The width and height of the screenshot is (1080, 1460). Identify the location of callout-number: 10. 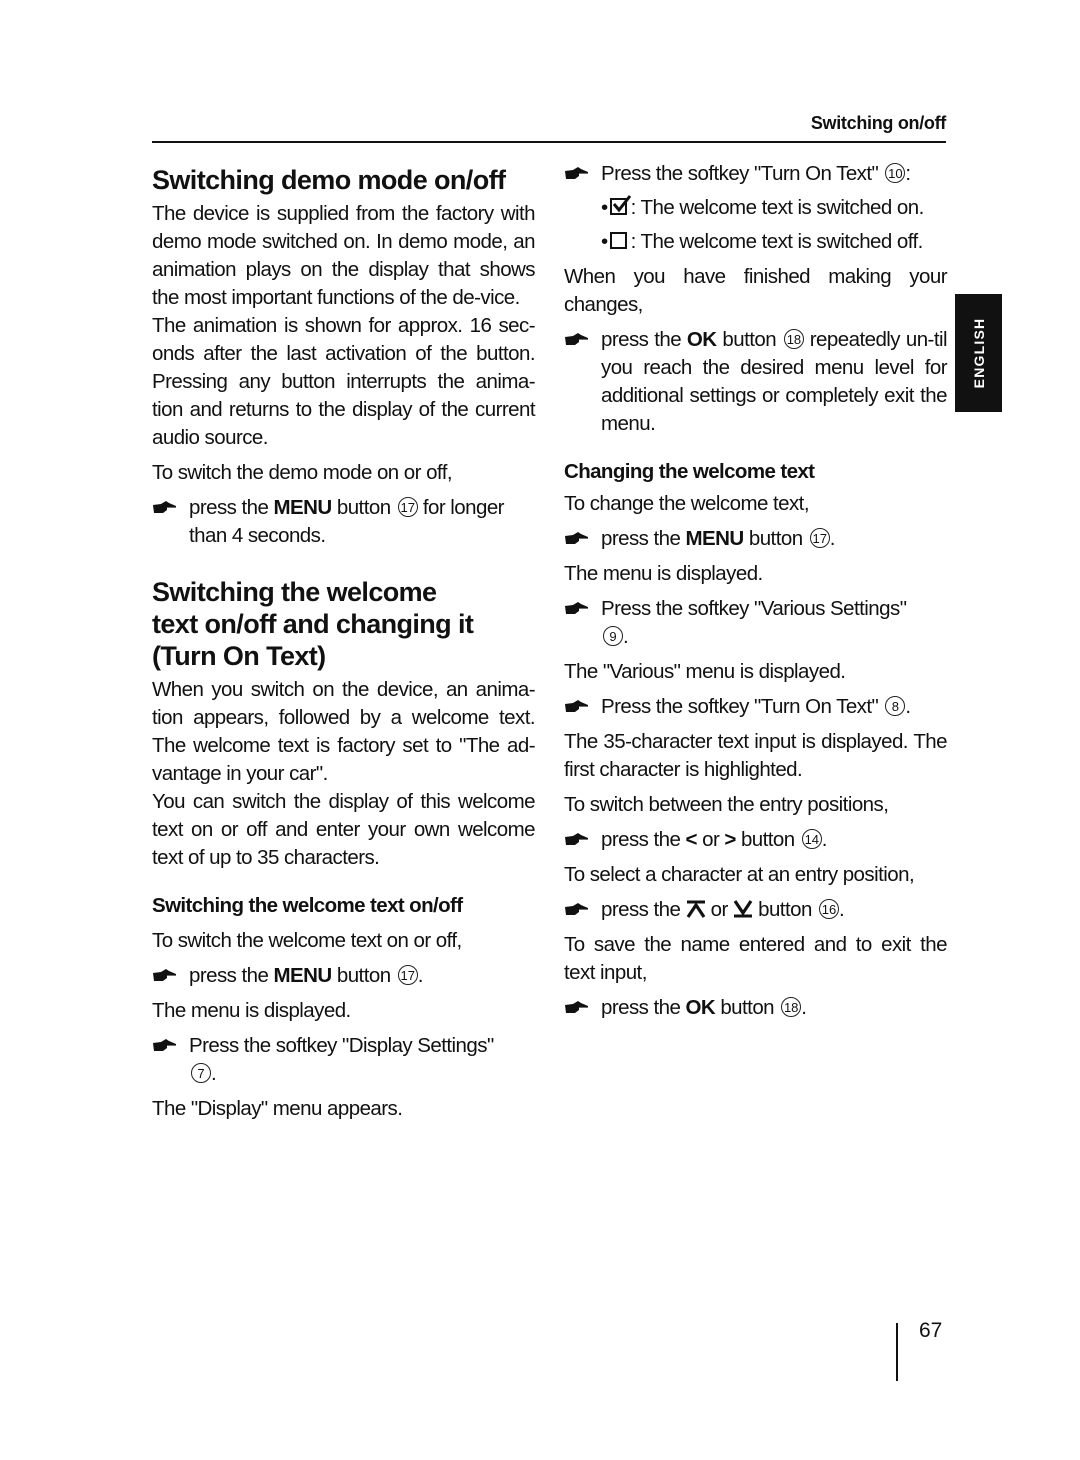
(895, 173).